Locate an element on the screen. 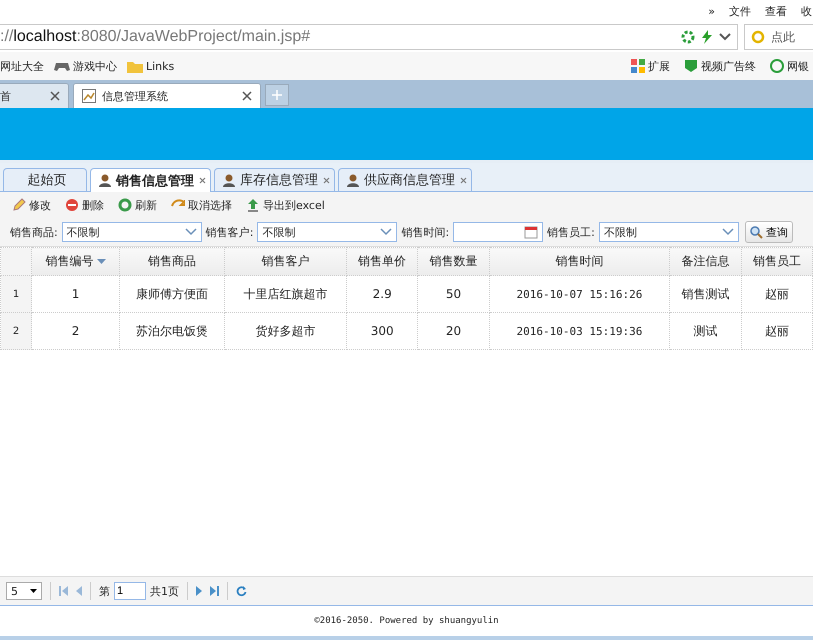  toolbar-button: 修改 is located at coordinates (31, 205).